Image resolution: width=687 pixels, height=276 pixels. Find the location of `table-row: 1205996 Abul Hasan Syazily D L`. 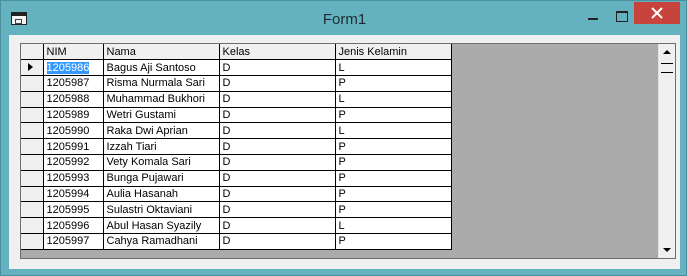

table-row: 1205996 Abul Hasan Syazily D L is located at coordinates (236, 226).